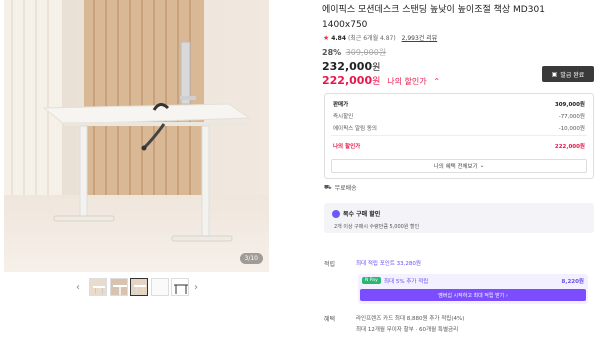 The width and height of the screenshot is (600, 340). Describe the element at coordinates (388, 264) in the screenshot. I see `max-points-line: 최대 적립 포인트 33,280원` at that location.